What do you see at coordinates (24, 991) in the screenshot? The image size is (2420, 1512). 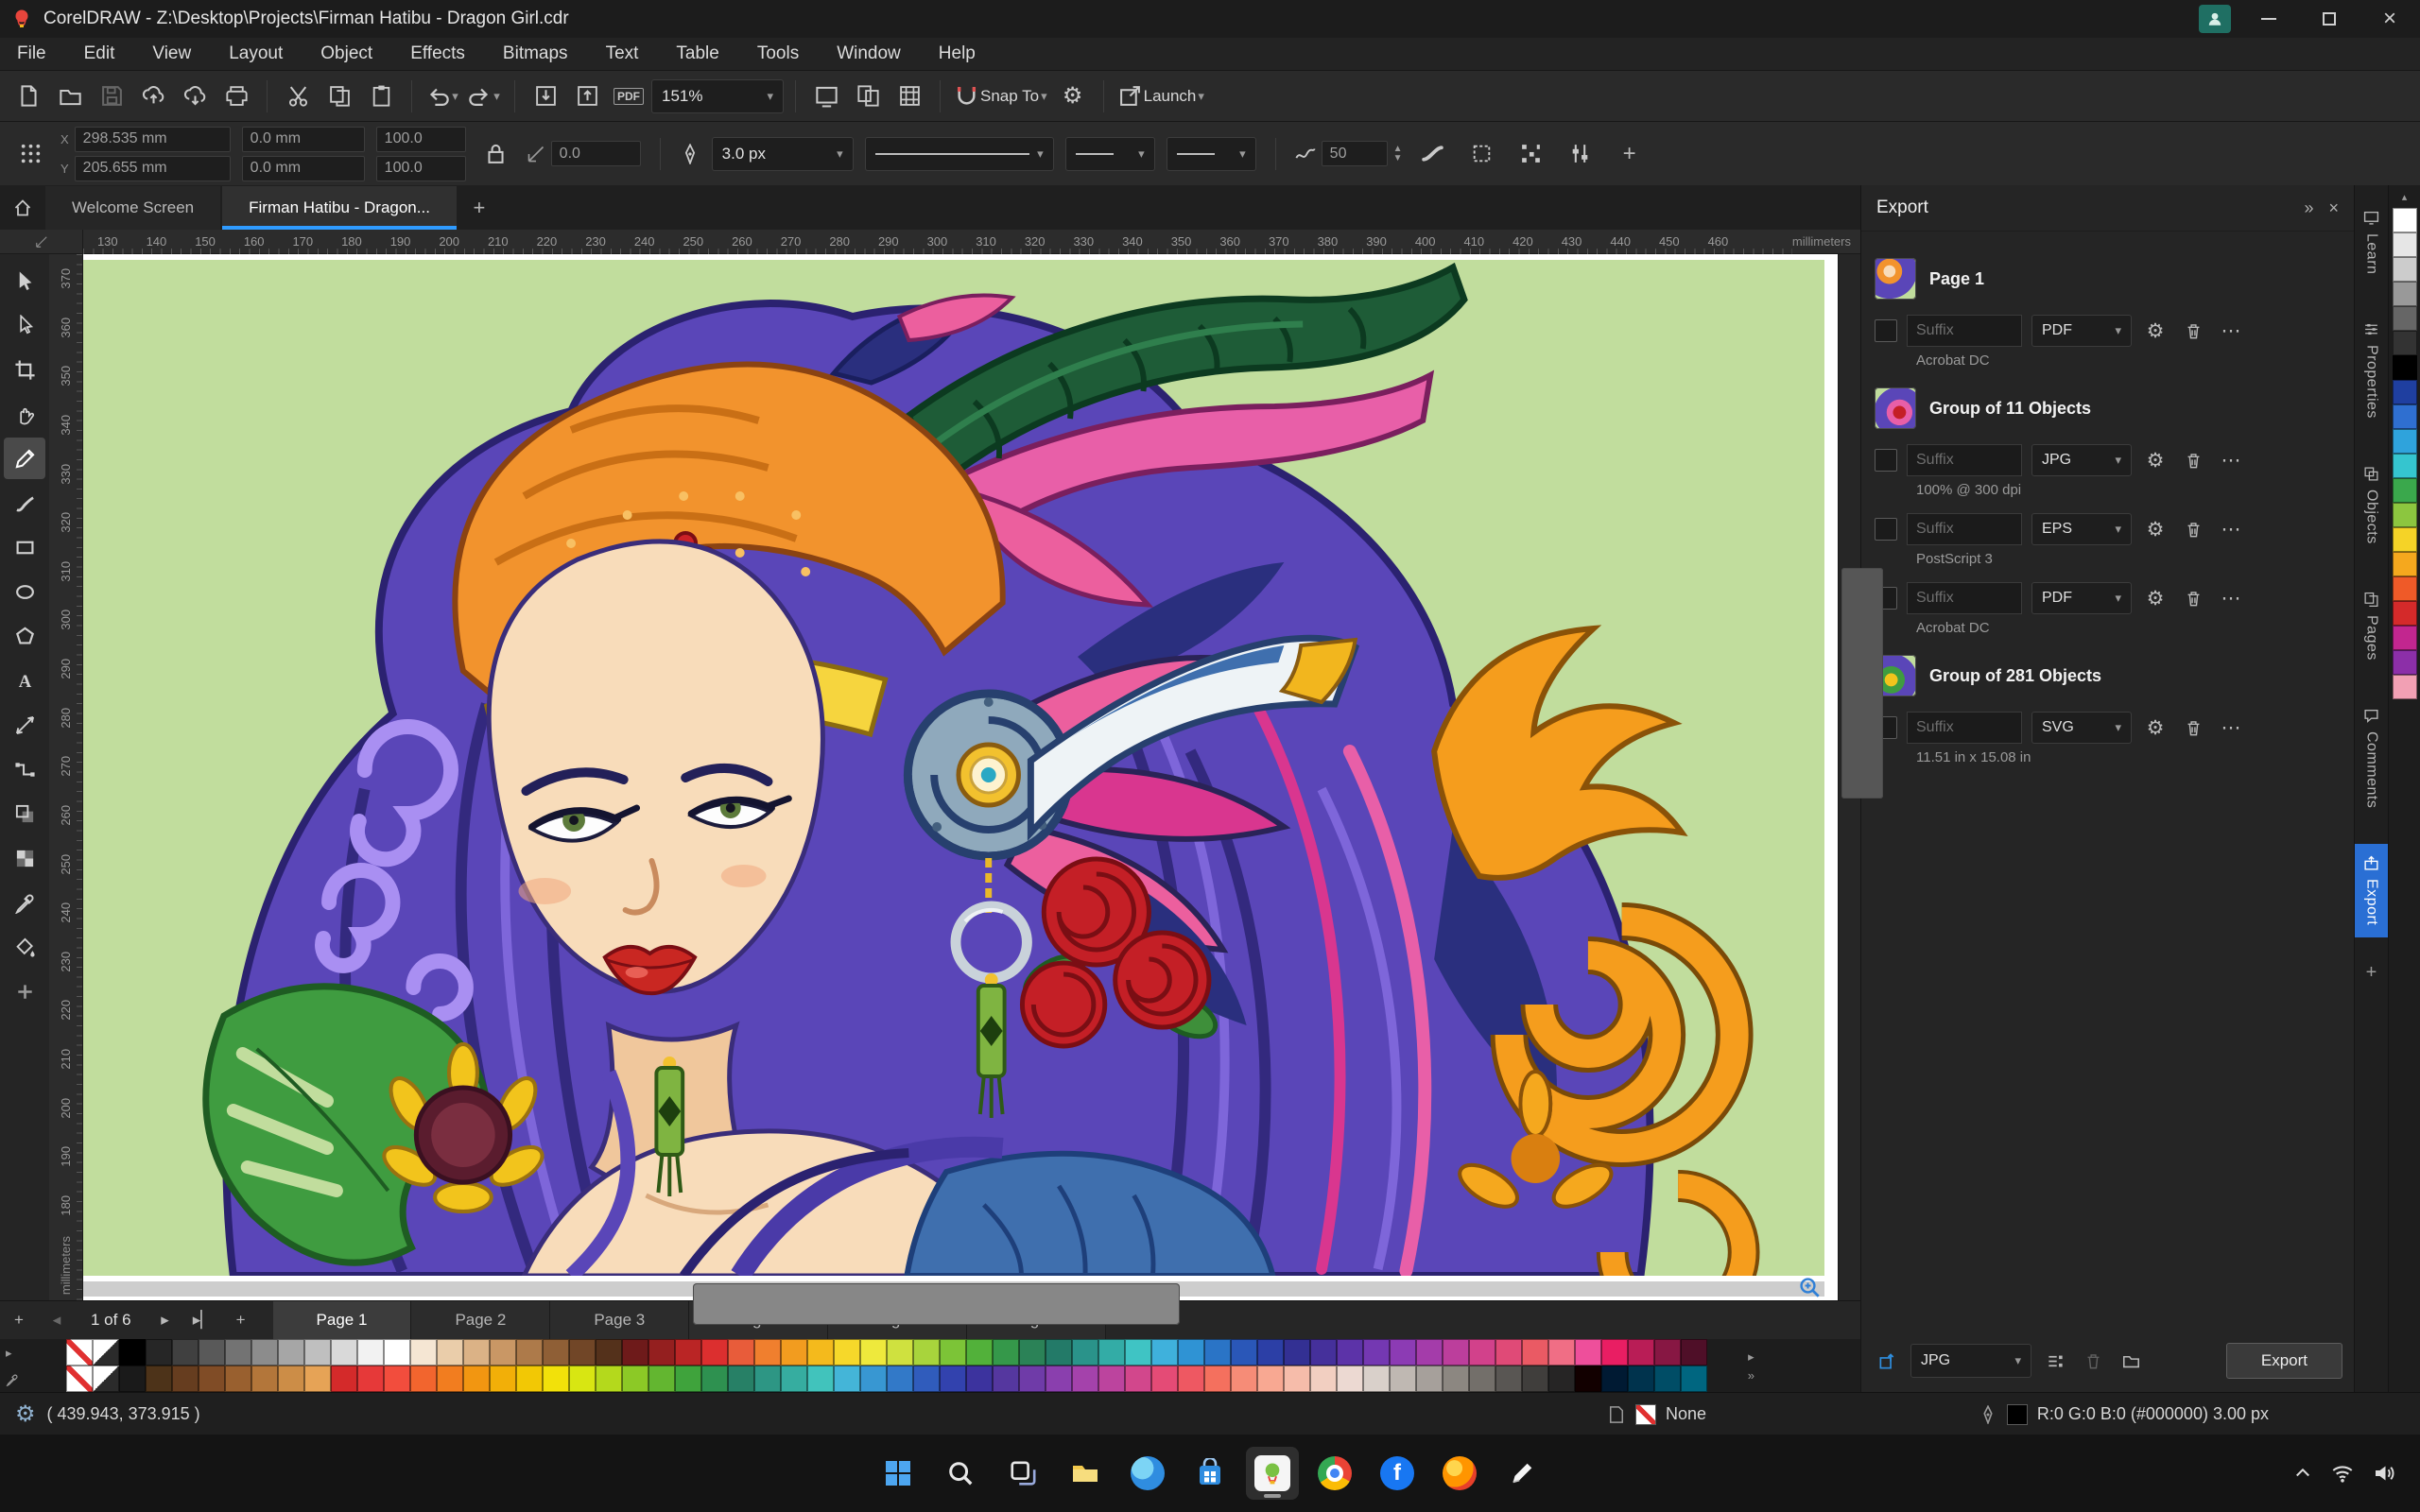 I see `add-tool-button` at bounding box center [24, 991].